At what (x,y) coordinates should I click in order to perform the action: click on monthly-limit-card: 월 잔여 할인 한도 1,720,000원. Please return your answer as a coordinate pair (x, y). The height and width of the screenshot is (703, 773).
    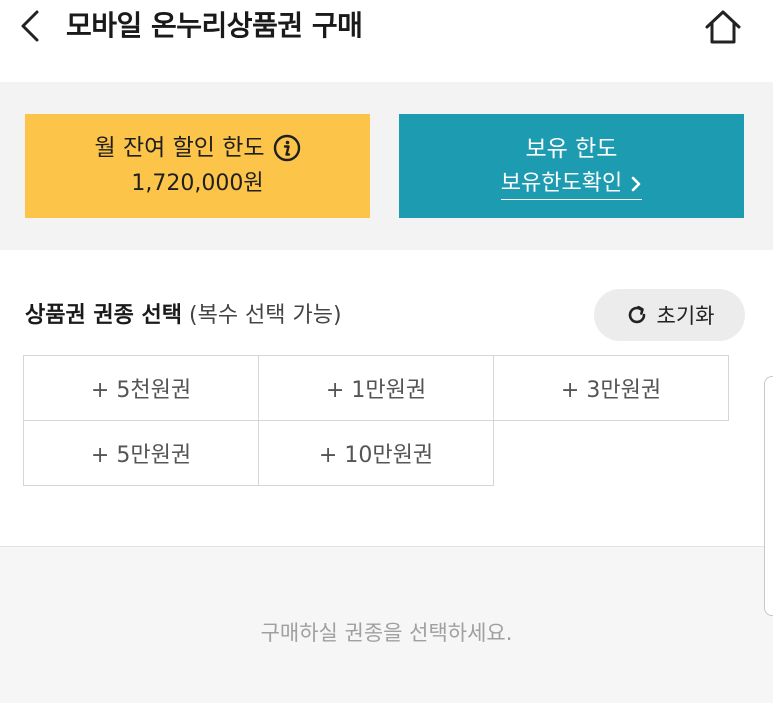
    Looking at the image, I should click on (197, 166).